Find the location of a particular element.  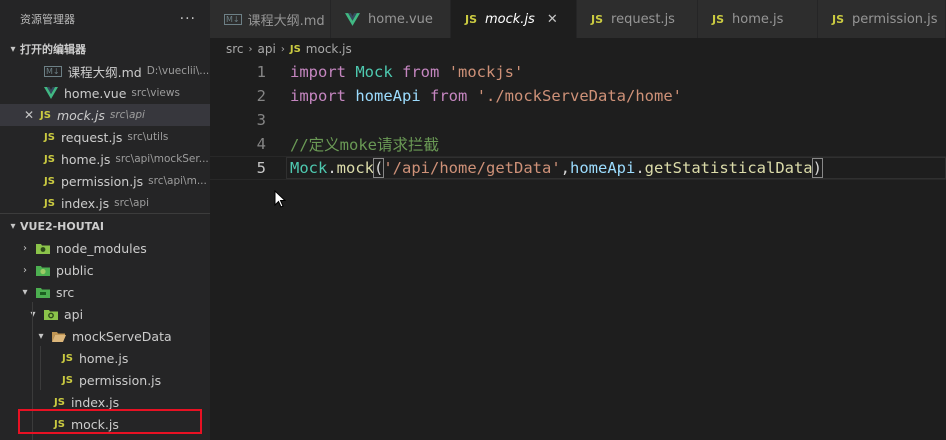

open-editor-item: JS request.js src\utils is located at coordinates (105, 137).